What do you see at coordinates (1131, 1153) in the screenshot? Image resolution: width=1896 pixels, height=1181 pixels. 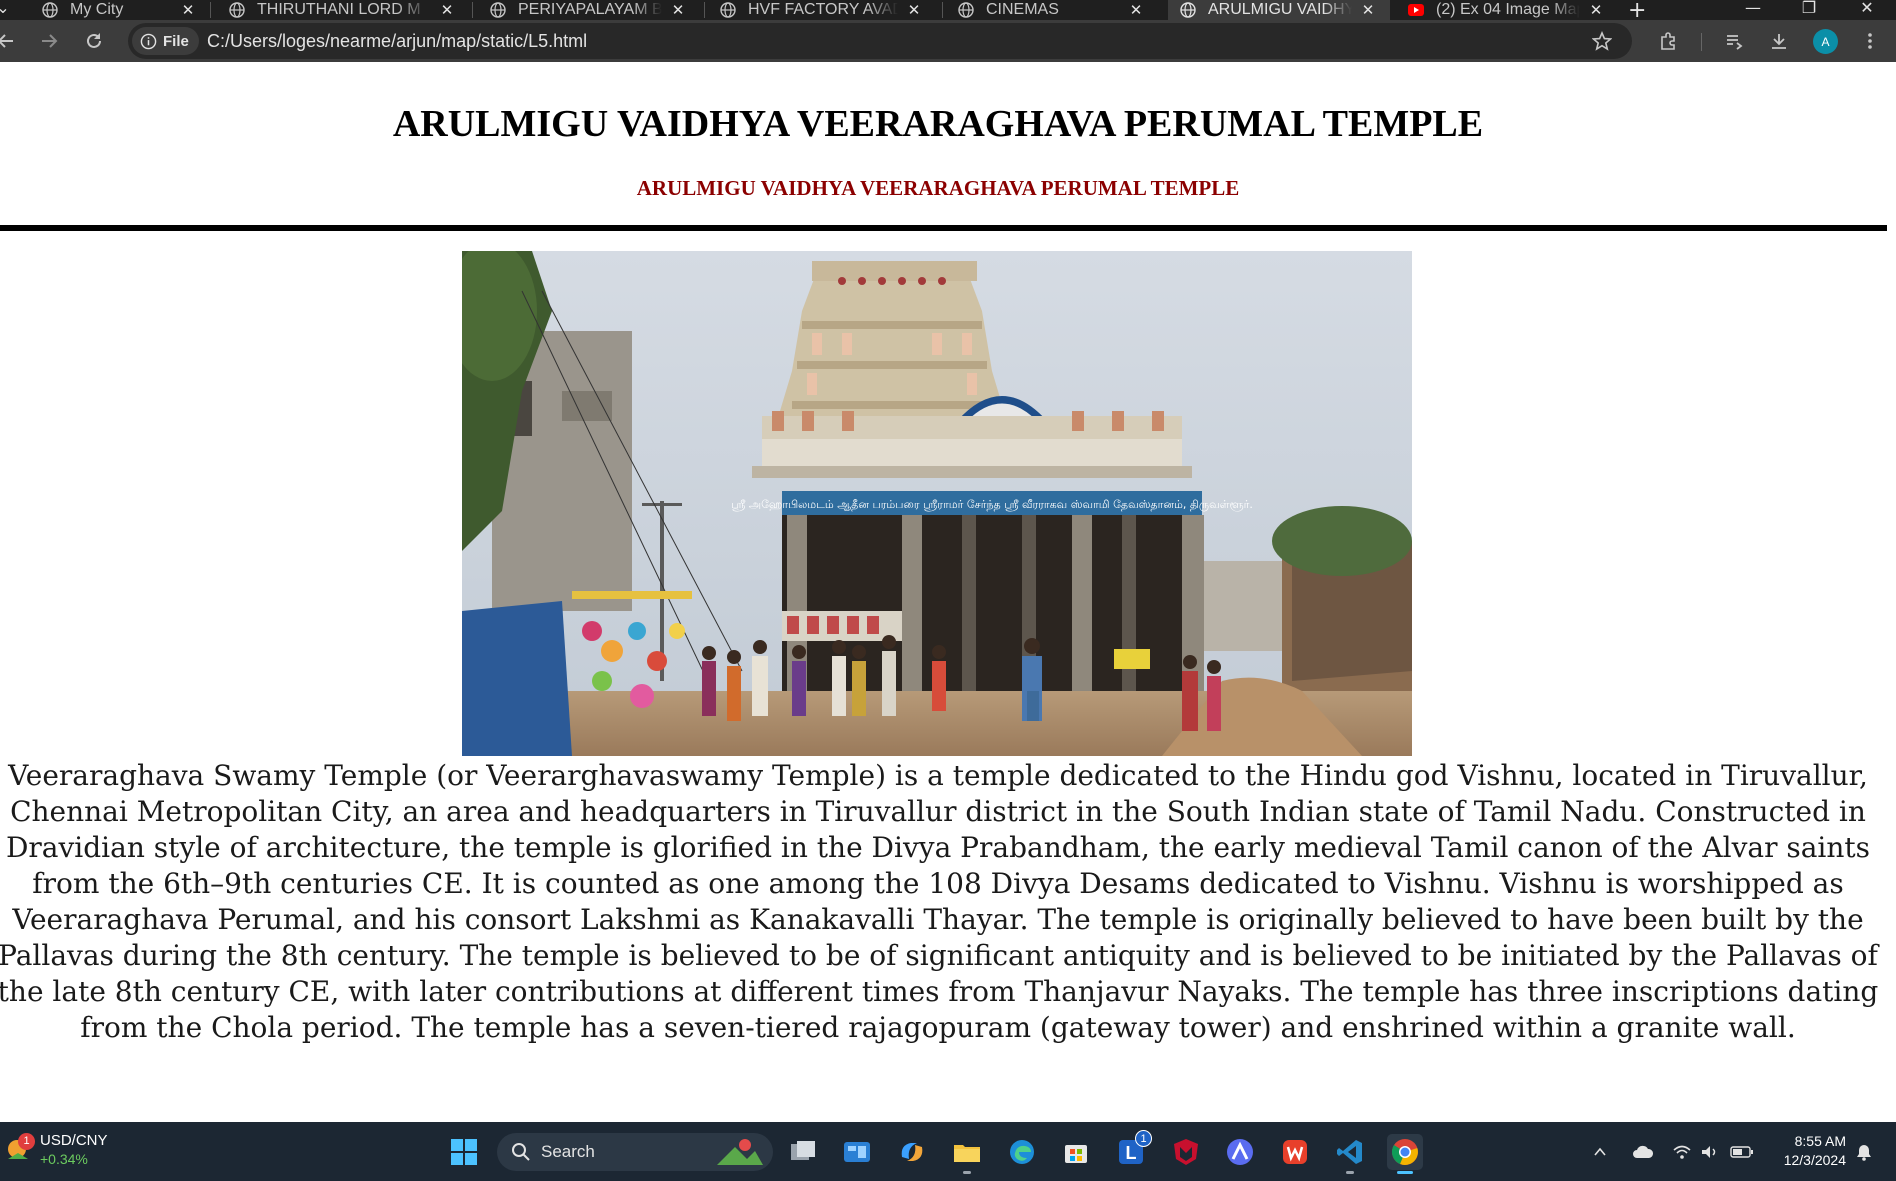 I see `svg-text: L` at bounding box center [1131, 1153].